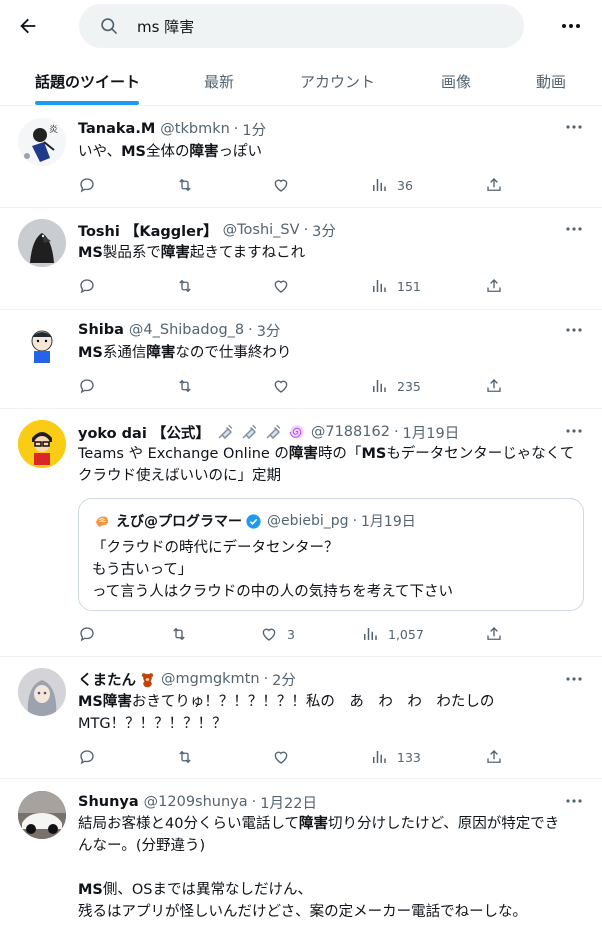 Image resolution: width=602 pixels, height=941 pixels. What do you see at coordinates (277, 634) in the screenshot?
I see `like-button: 3` at bounding box center [277, 634].